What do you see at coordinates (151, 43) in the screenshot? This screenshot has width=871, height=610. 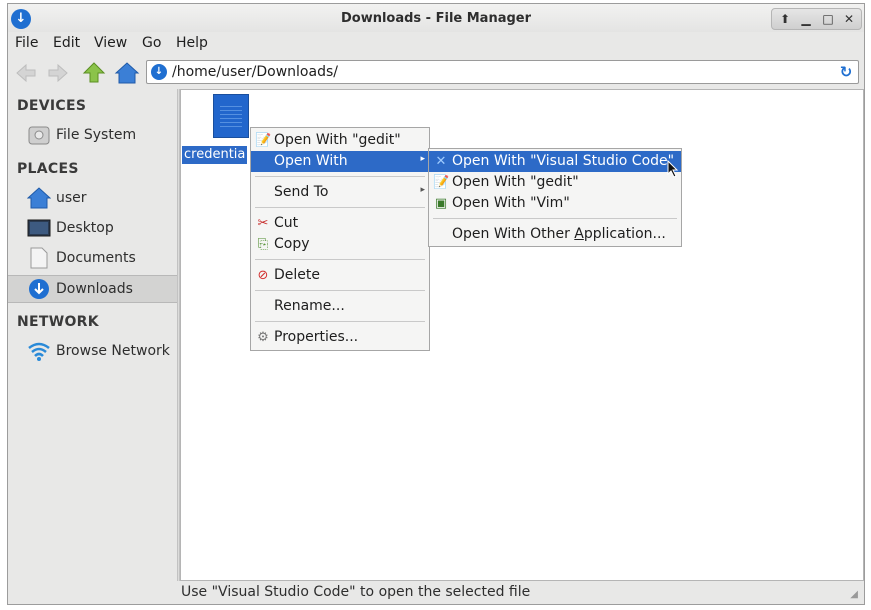 I see `menu-go: Go` at bounding box center [151, 43].